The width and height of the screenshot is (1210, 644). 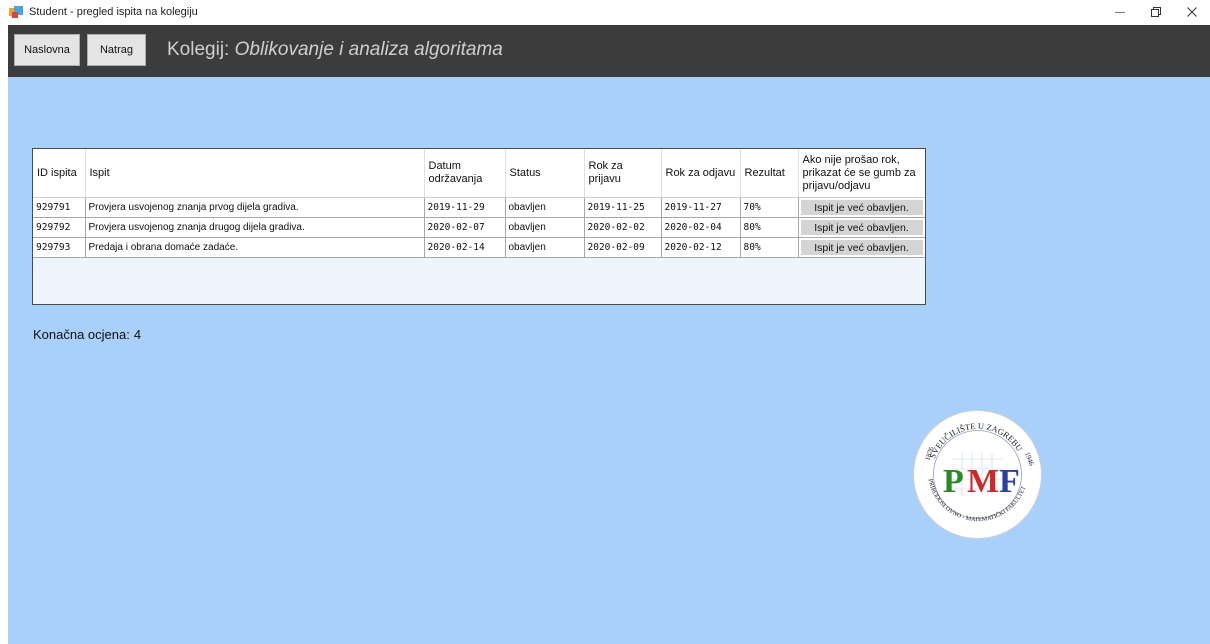 I want to click on cell-rok-odjava: 2019-11-27, so click(x=701, y=207).